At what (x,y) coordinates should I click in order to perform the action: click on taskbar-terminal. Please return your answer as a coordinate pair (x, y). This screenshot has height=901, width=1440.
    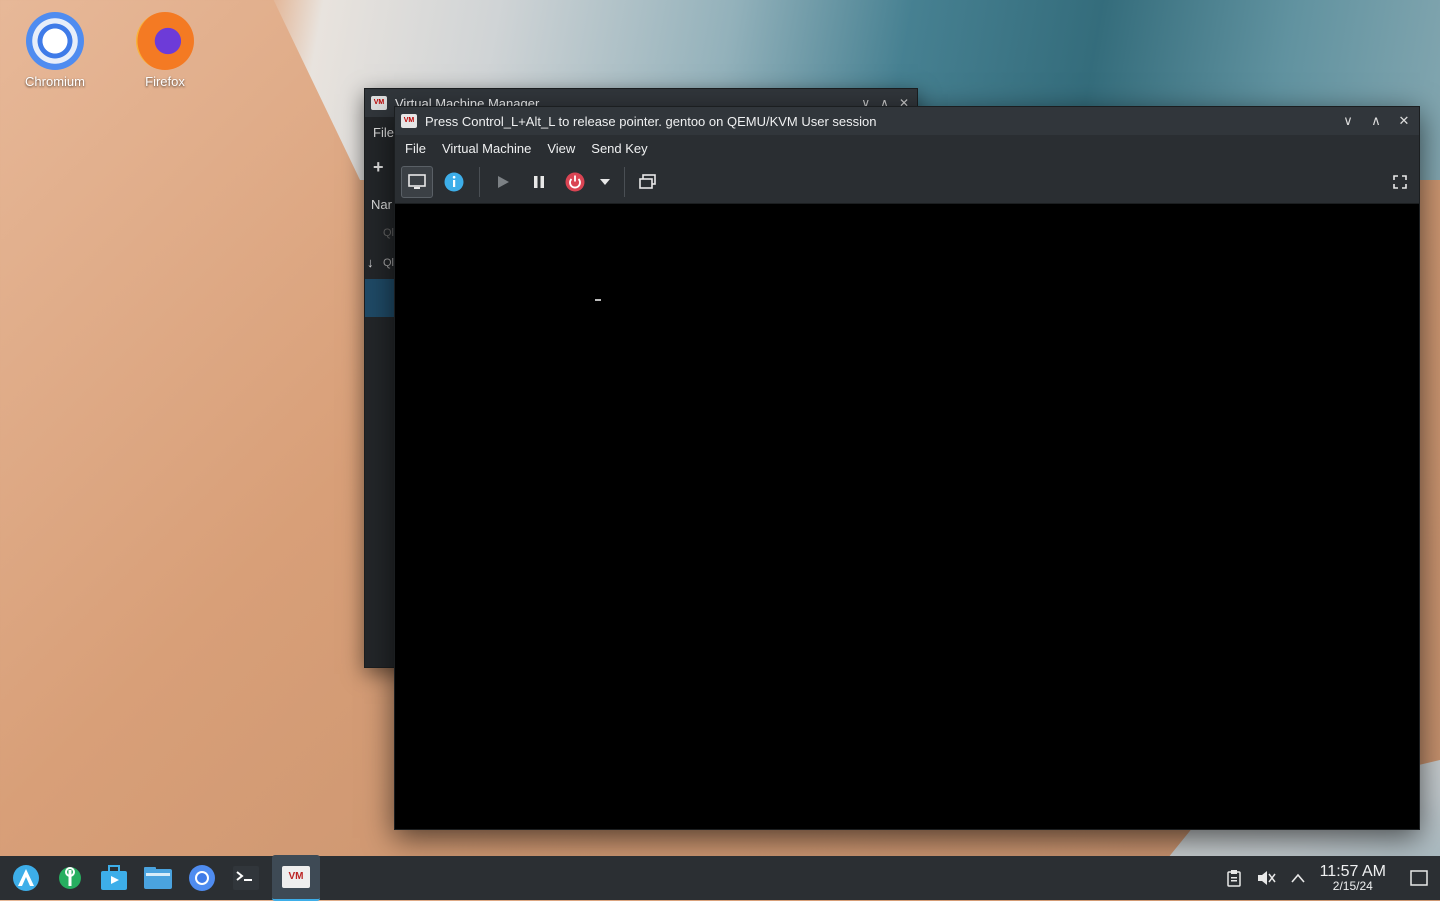
    Looking at the image, I should click on (246, 878).